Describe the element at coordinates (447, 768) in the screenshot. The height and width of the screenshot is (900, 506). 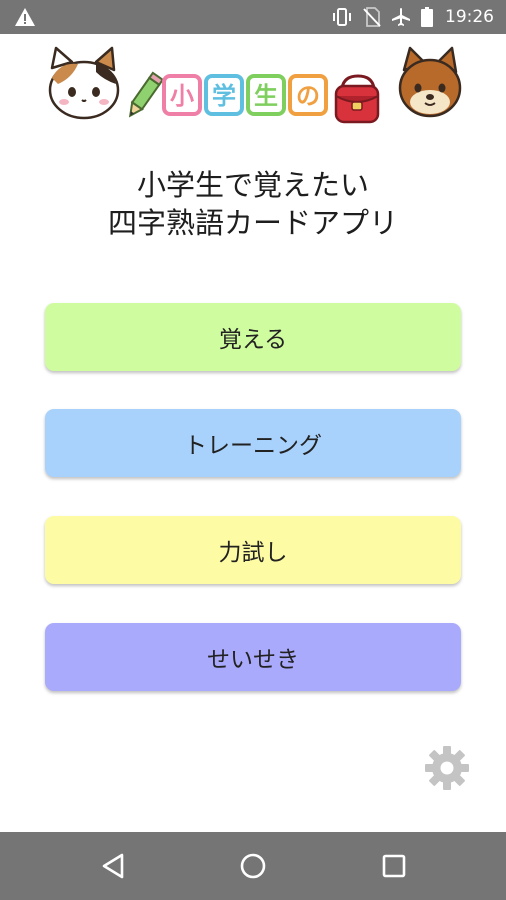
I see `settings-gear-icon` at that location.